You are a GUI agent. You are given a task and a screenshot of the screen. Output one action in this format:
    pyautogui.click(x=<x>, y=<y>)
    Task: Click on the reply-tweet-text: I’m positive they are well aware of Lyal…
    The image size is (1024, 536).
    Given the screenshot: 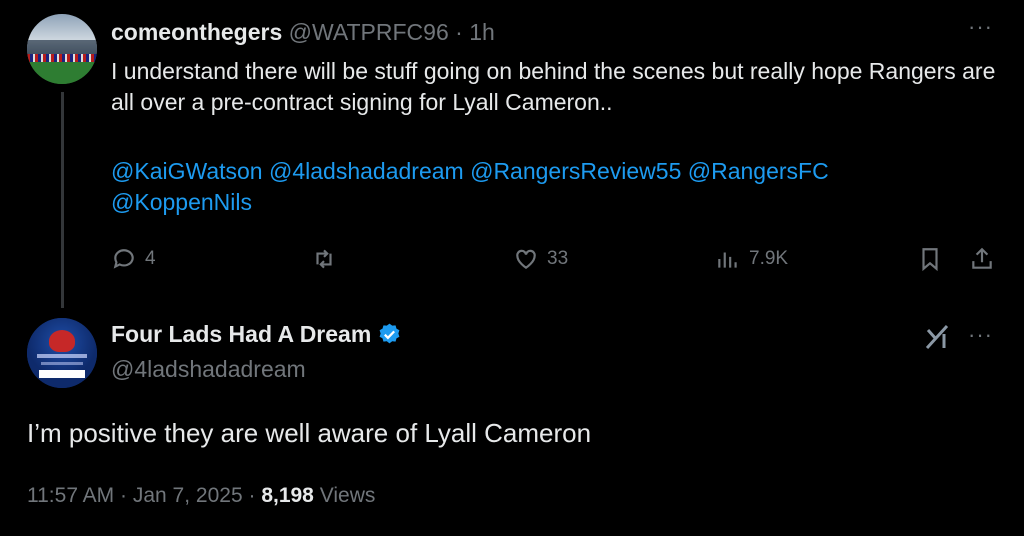 What is the action you would take?
    pyautogui.click(x=309, y=433)
    